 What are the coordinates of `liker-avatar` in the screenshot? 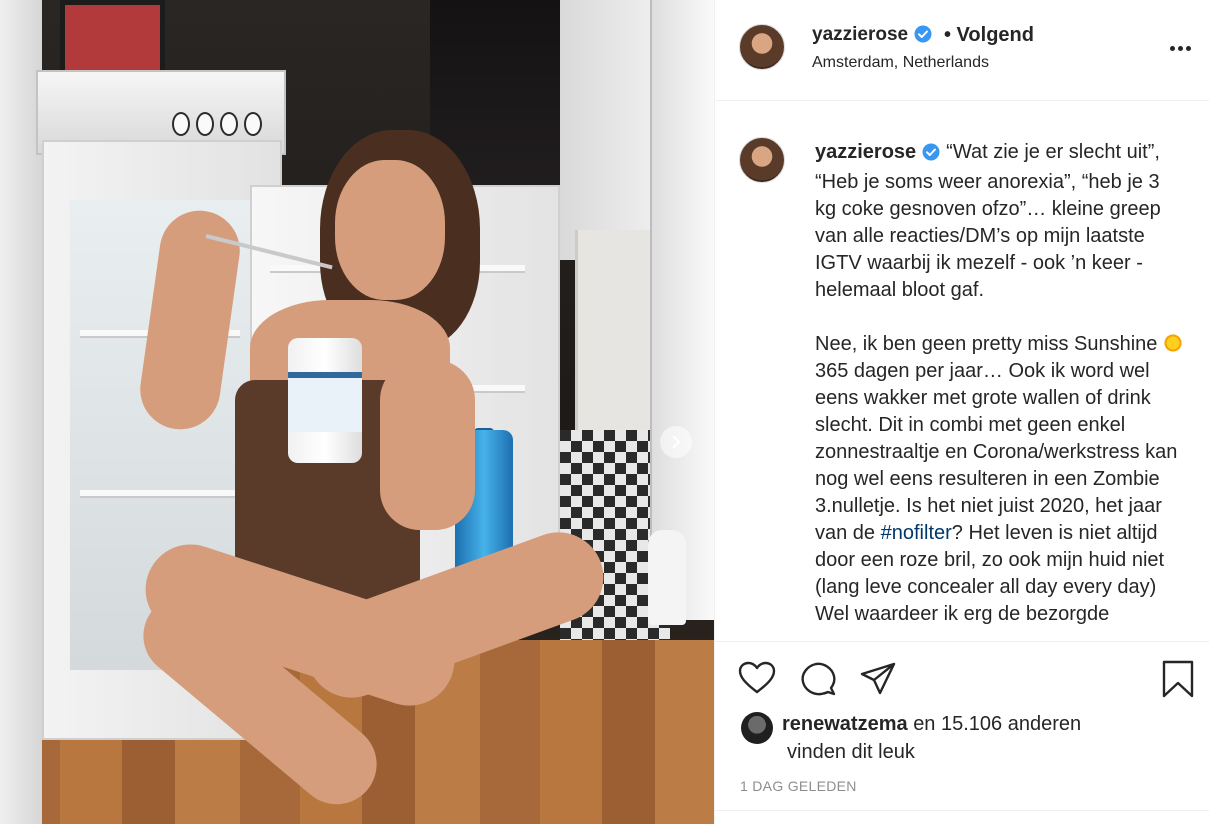 It's located at (757, 728).